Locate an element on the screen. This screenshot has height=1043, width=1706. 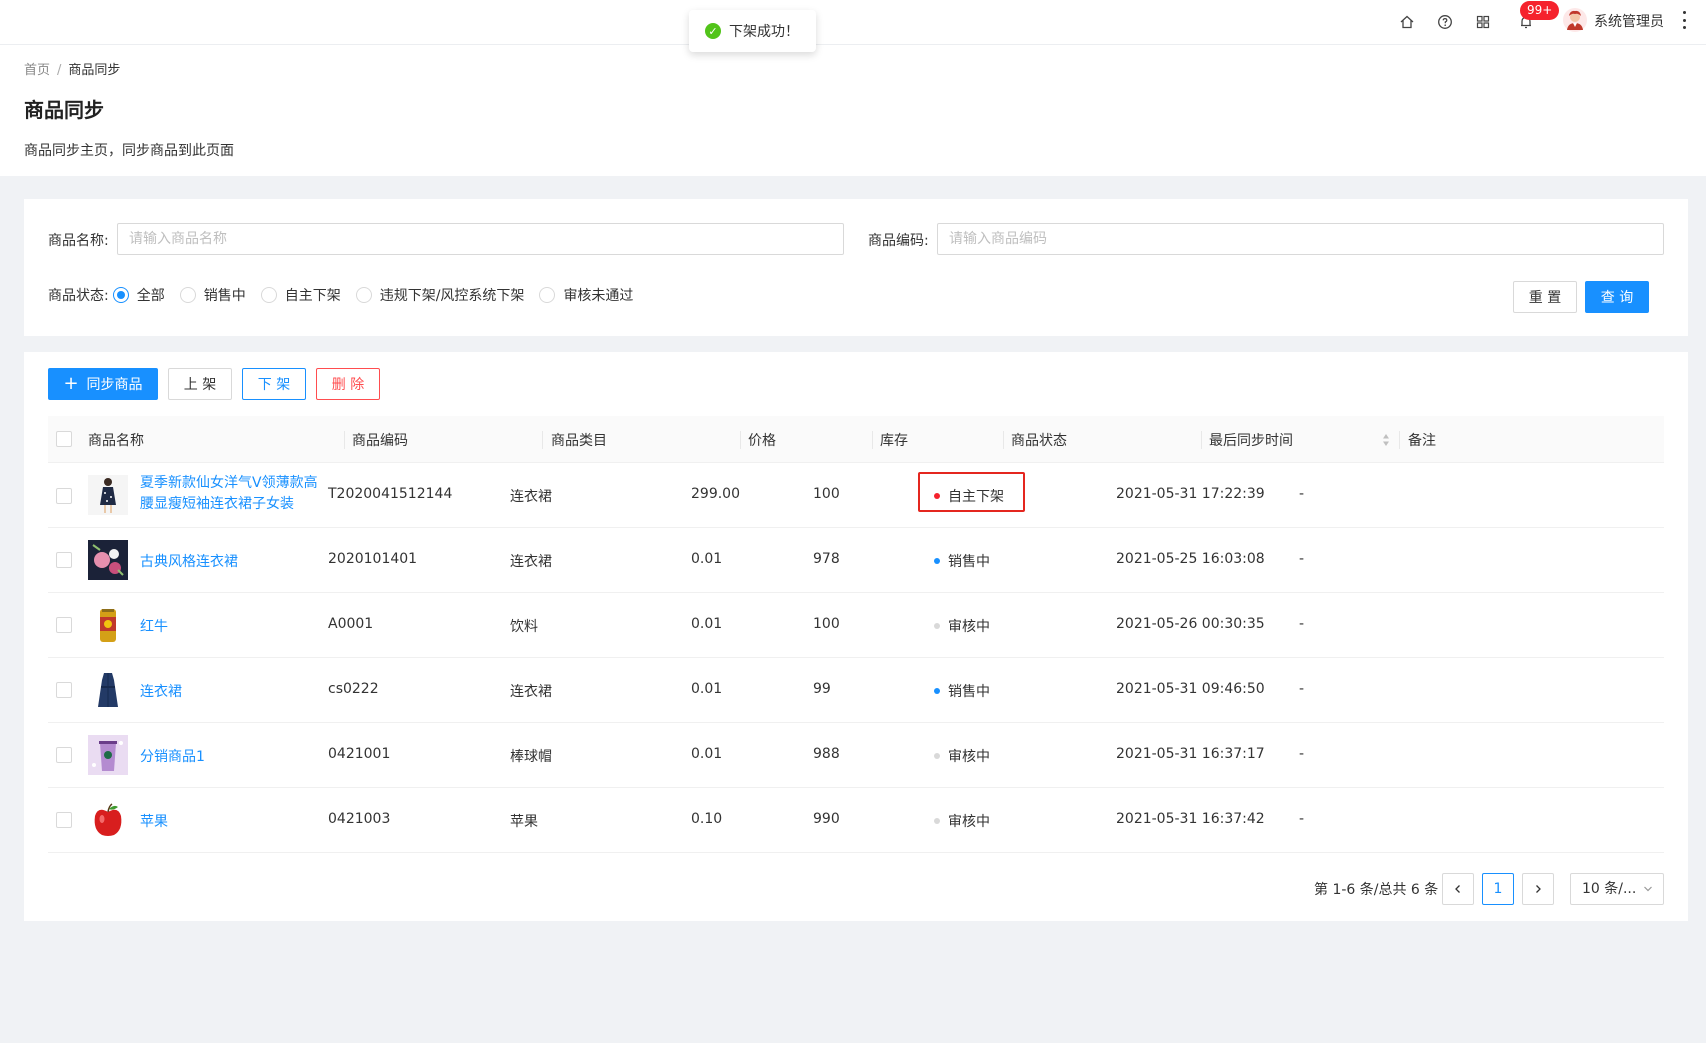
apps-icon is located at coordinates (1483, 22).